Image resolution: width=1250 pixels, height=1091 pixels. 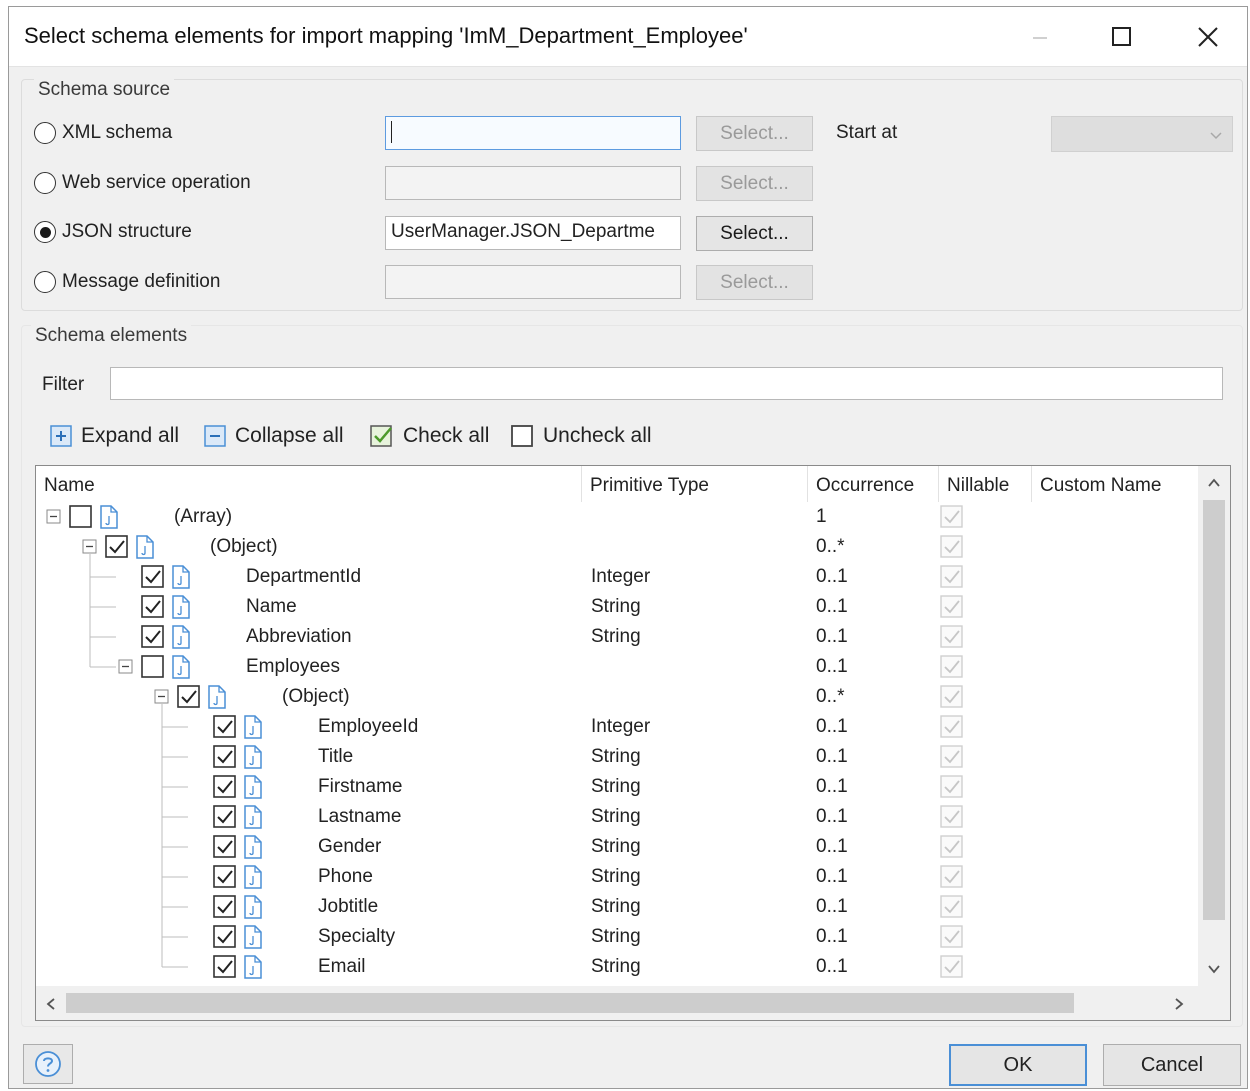 I want to click on check-all-button: Check all, so click(x=429, y=436).